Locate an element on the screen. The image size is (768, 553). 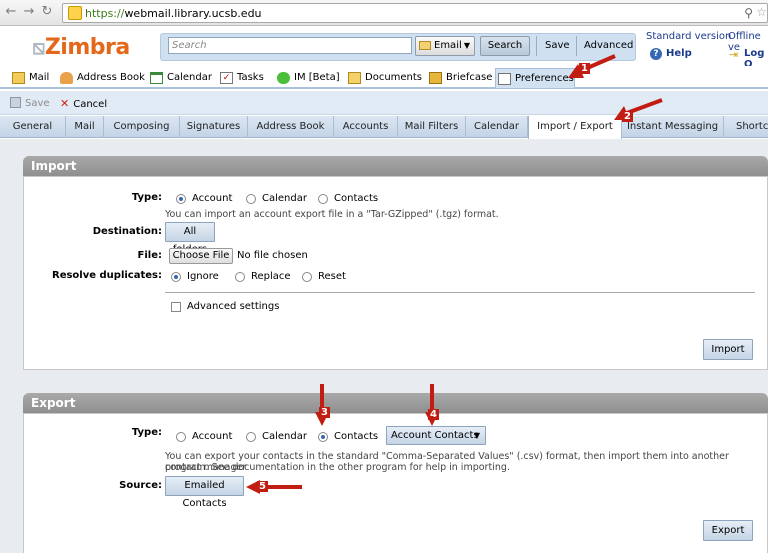
tab-composing: Composing is located at coordinates (142, 127).